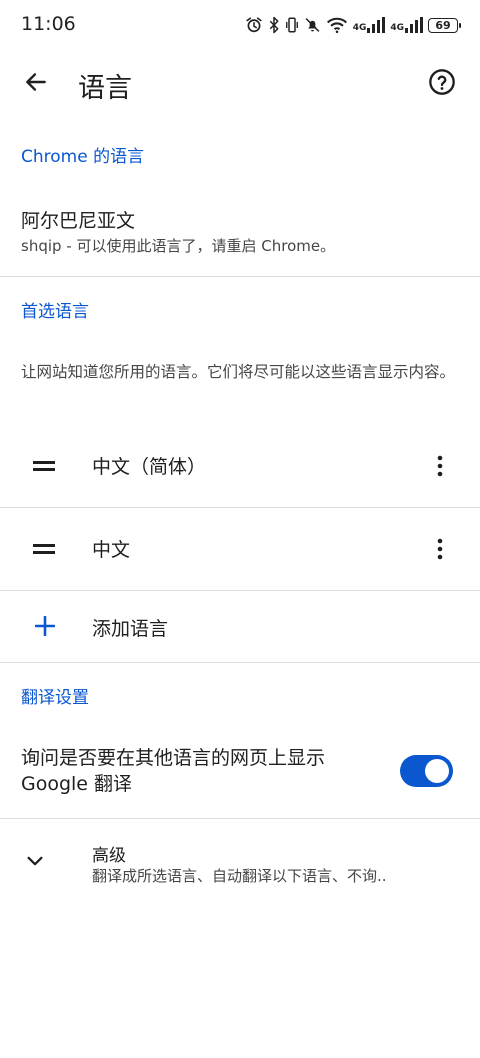 This screenshot has height=1058, width=480. Describe the element at coordinates (274, 25) in the screenshot. I see `bluetooth-icon` at that location.